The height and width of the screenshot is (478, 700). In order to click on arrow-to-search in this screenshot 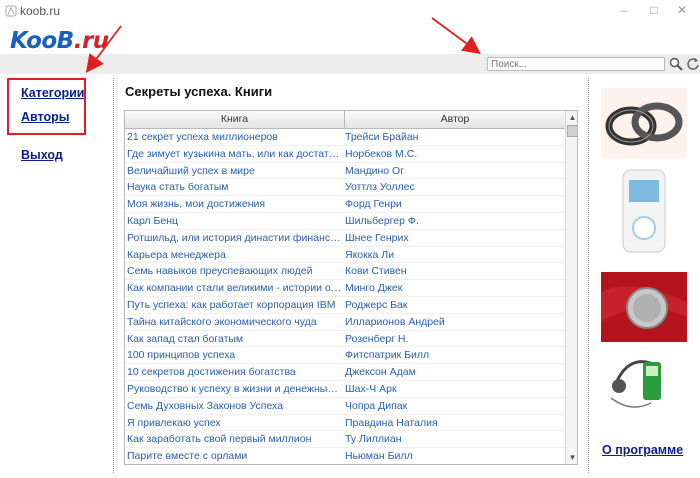, I will do `click(456, 36)`.